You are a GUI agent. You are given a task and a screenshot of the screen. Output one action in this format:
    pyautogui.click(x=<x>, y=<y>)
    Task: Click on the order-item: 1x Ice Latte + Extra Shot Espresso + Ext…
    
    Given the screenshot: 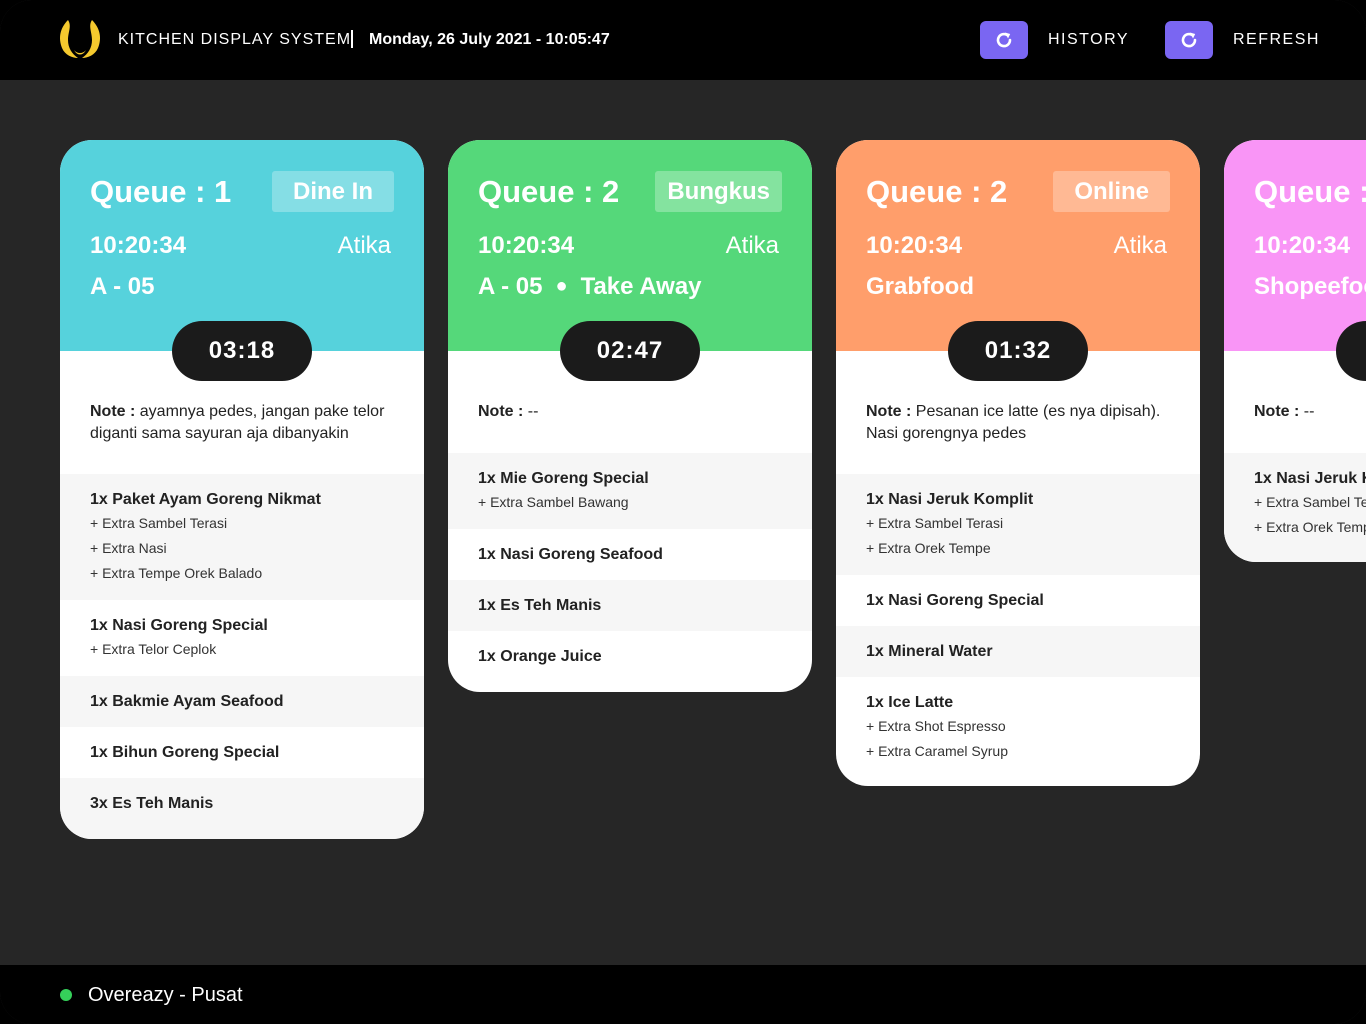 What is the action you would take?
    pyautogui.click(x=1018, y=731)
    